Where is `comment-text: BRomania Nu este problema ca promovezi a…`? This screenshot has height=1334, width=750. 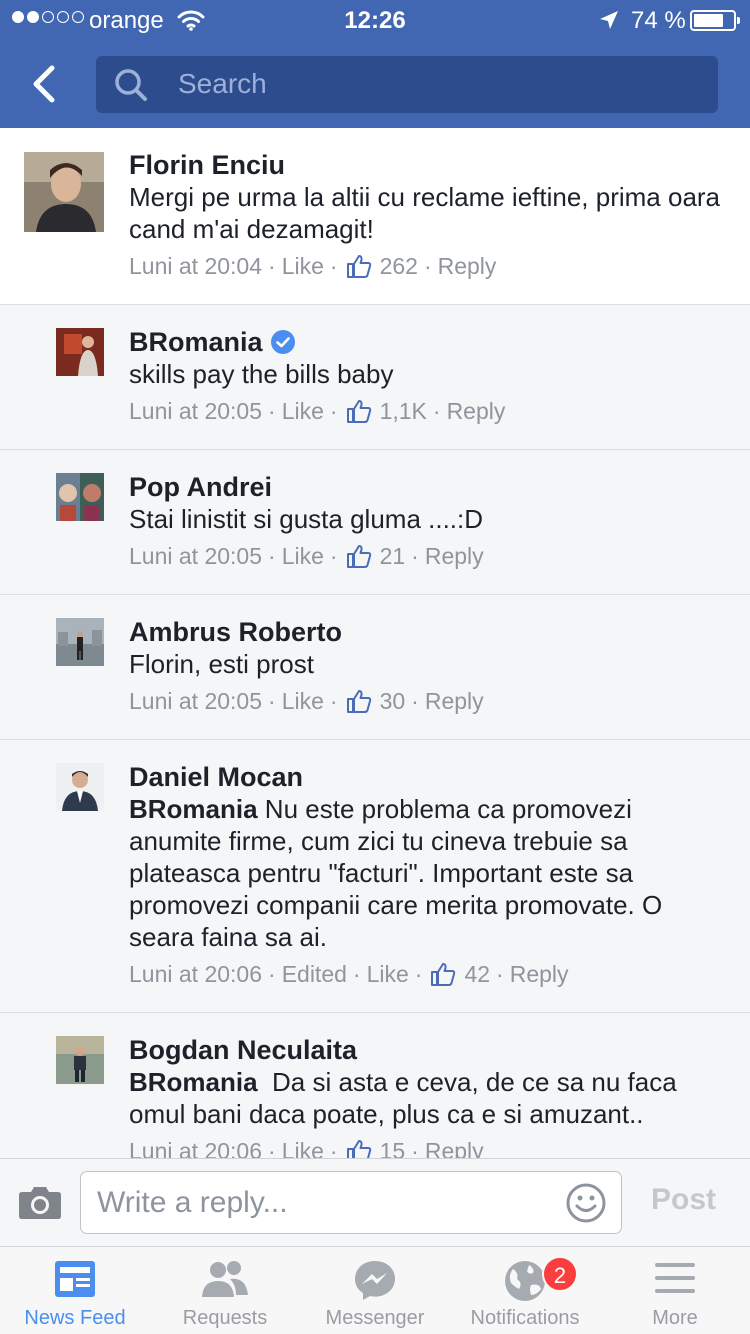 comment-text: BRomania Nu este problema ca promovezi a… is located at coordinates (396, 873).